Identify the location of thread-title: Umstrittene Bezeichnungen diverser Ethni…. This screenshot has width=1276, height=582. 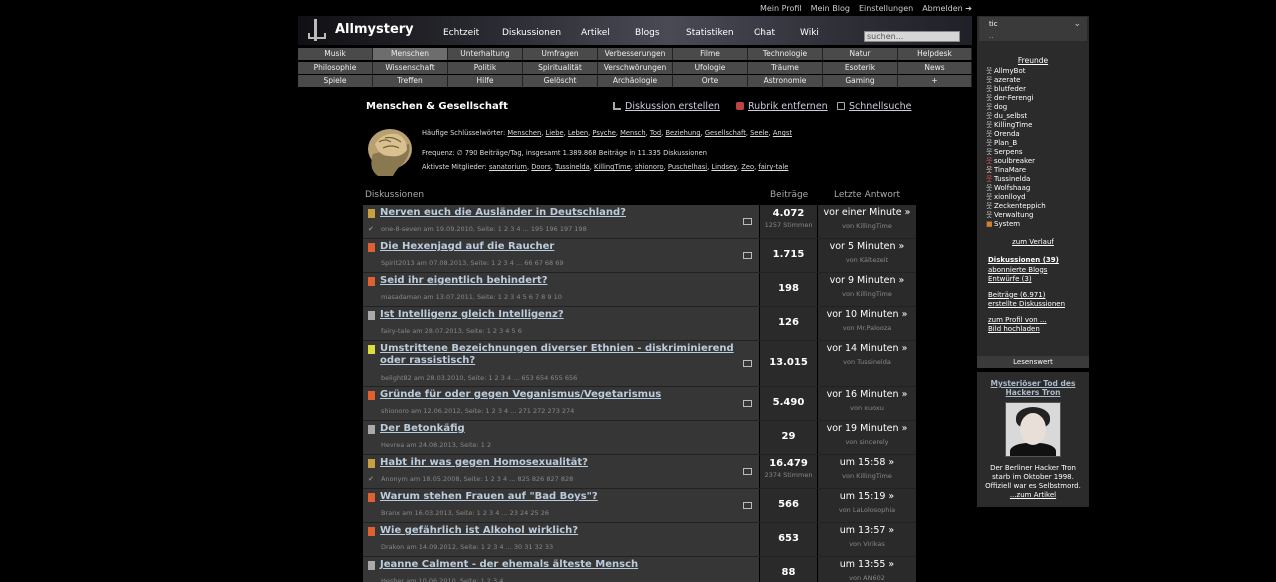
(560, 355).